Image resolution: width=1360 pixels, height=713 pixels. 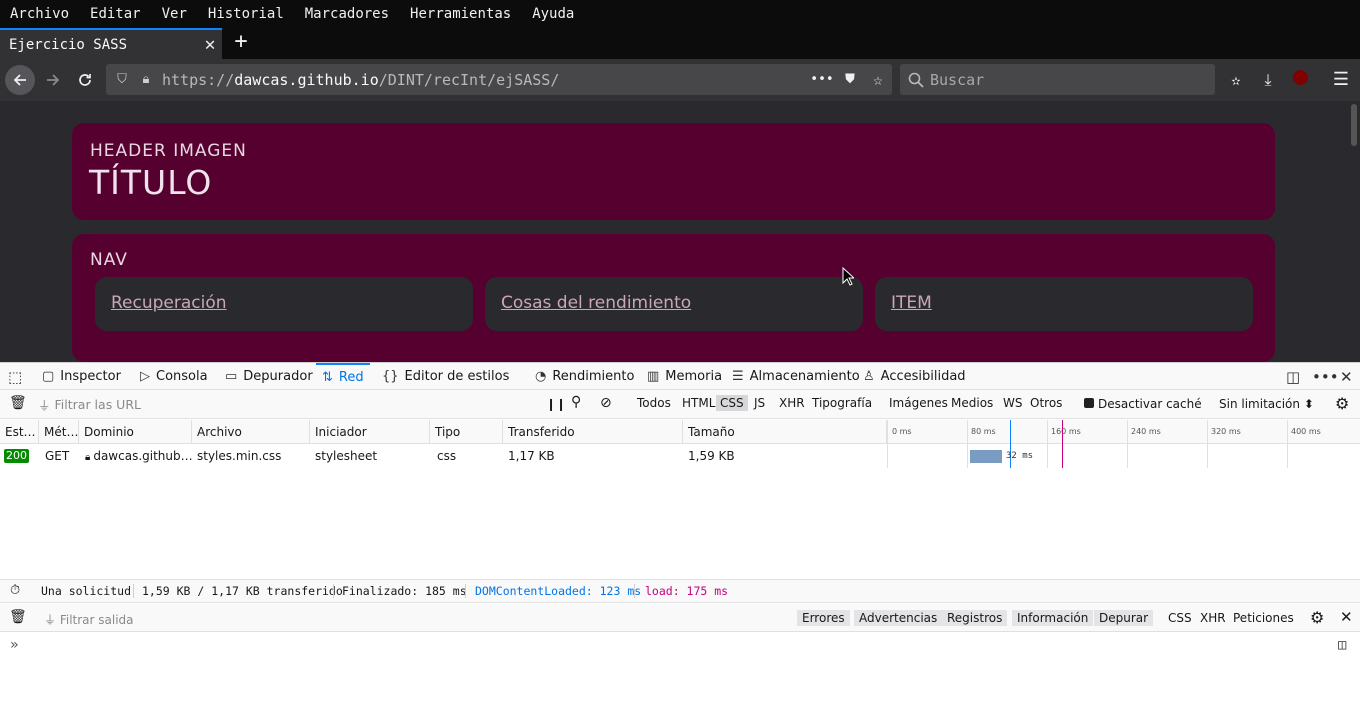 What do you see at coordinates (286, 404) in the screenshot?
I see `filter-urls-input: ⏚ Filtrar las URL` at bounding box center [286, 404].